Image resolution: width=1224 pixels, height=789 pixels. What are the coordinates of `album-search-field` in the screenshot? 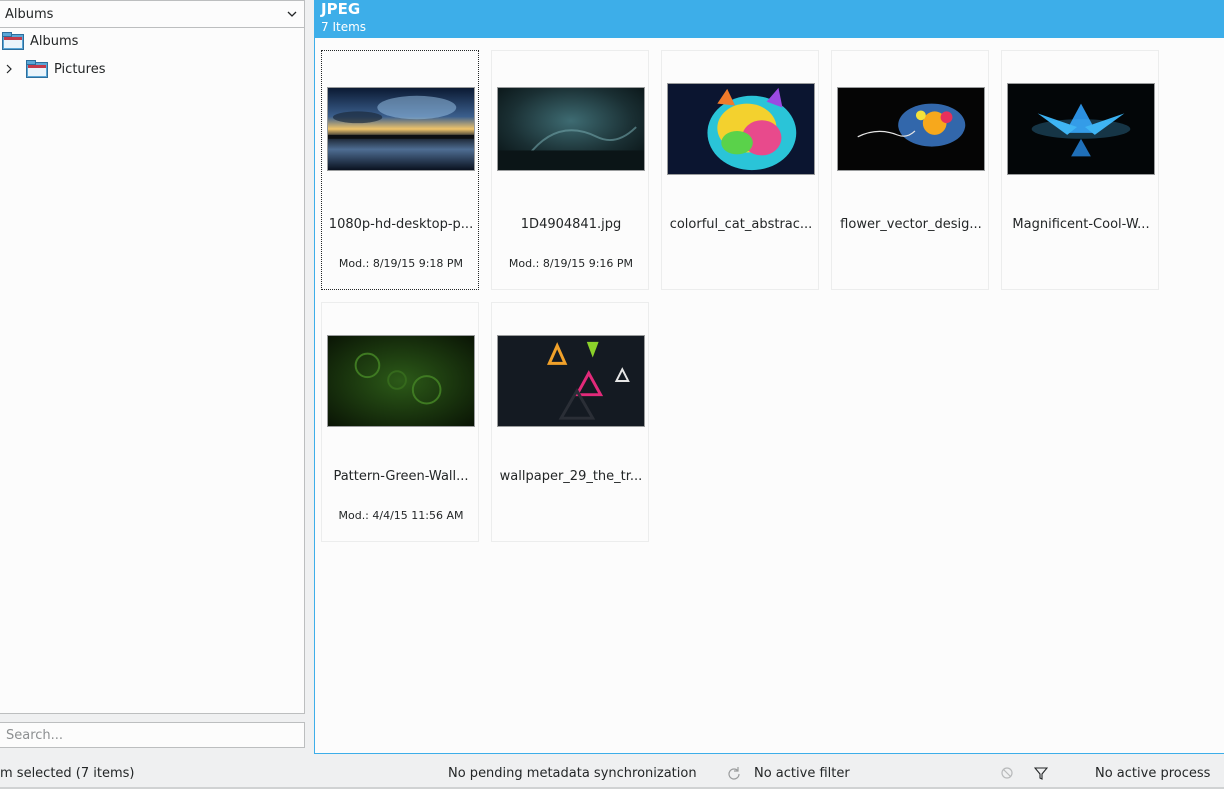 It's located at (152, 735).